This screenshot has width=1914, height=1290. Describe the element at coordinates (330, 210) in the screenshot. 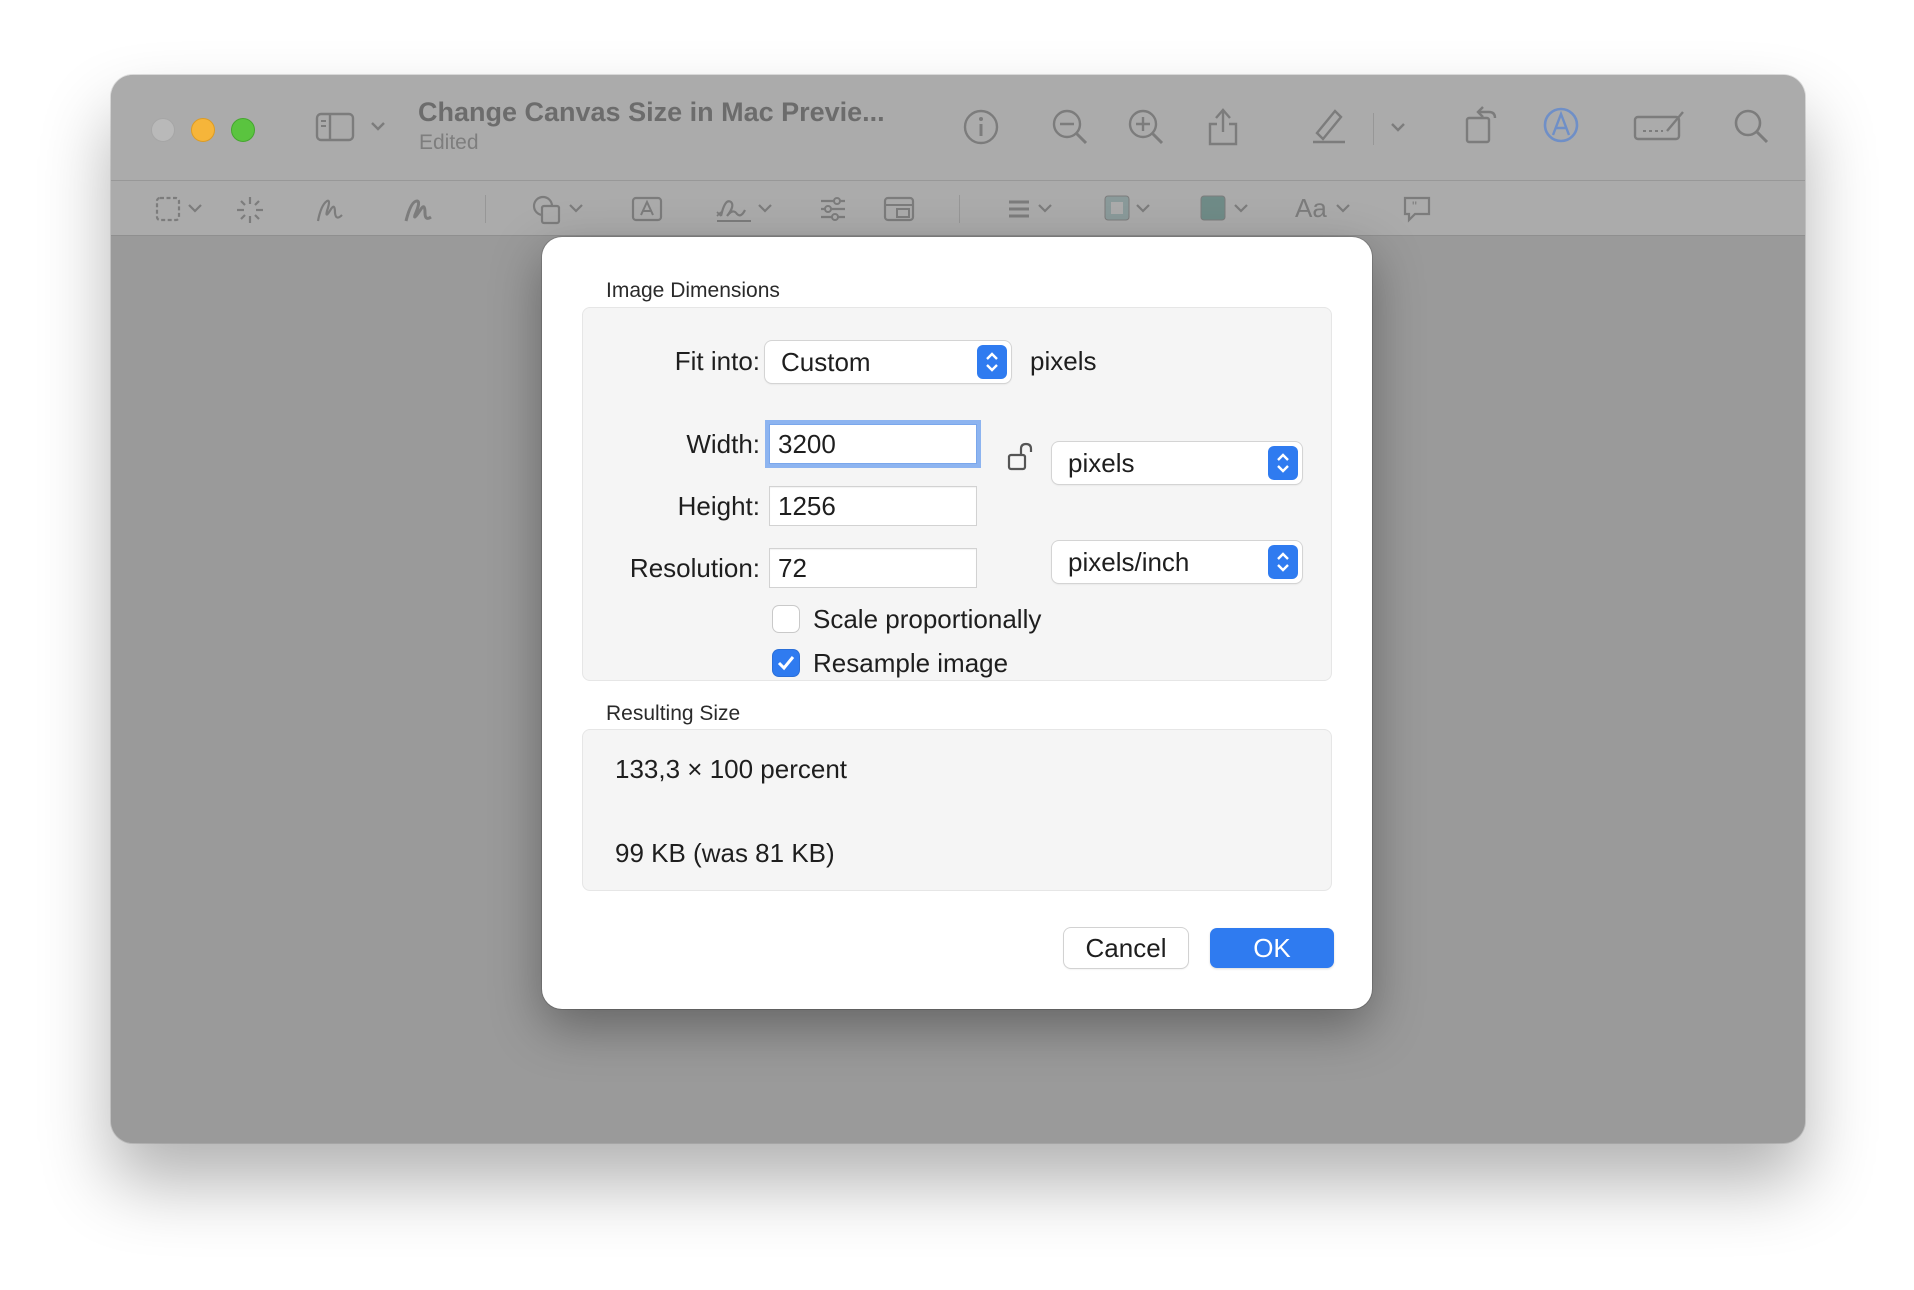

I see `sketch-icon` at that location.